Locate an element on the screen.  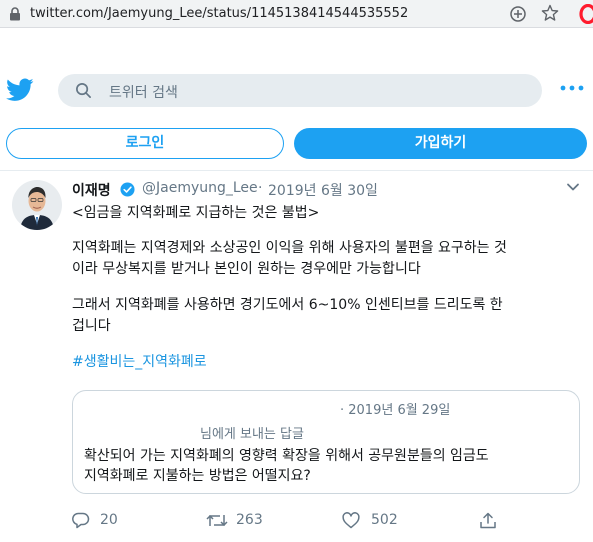
verified-icon is located at coordinates (127, 189).